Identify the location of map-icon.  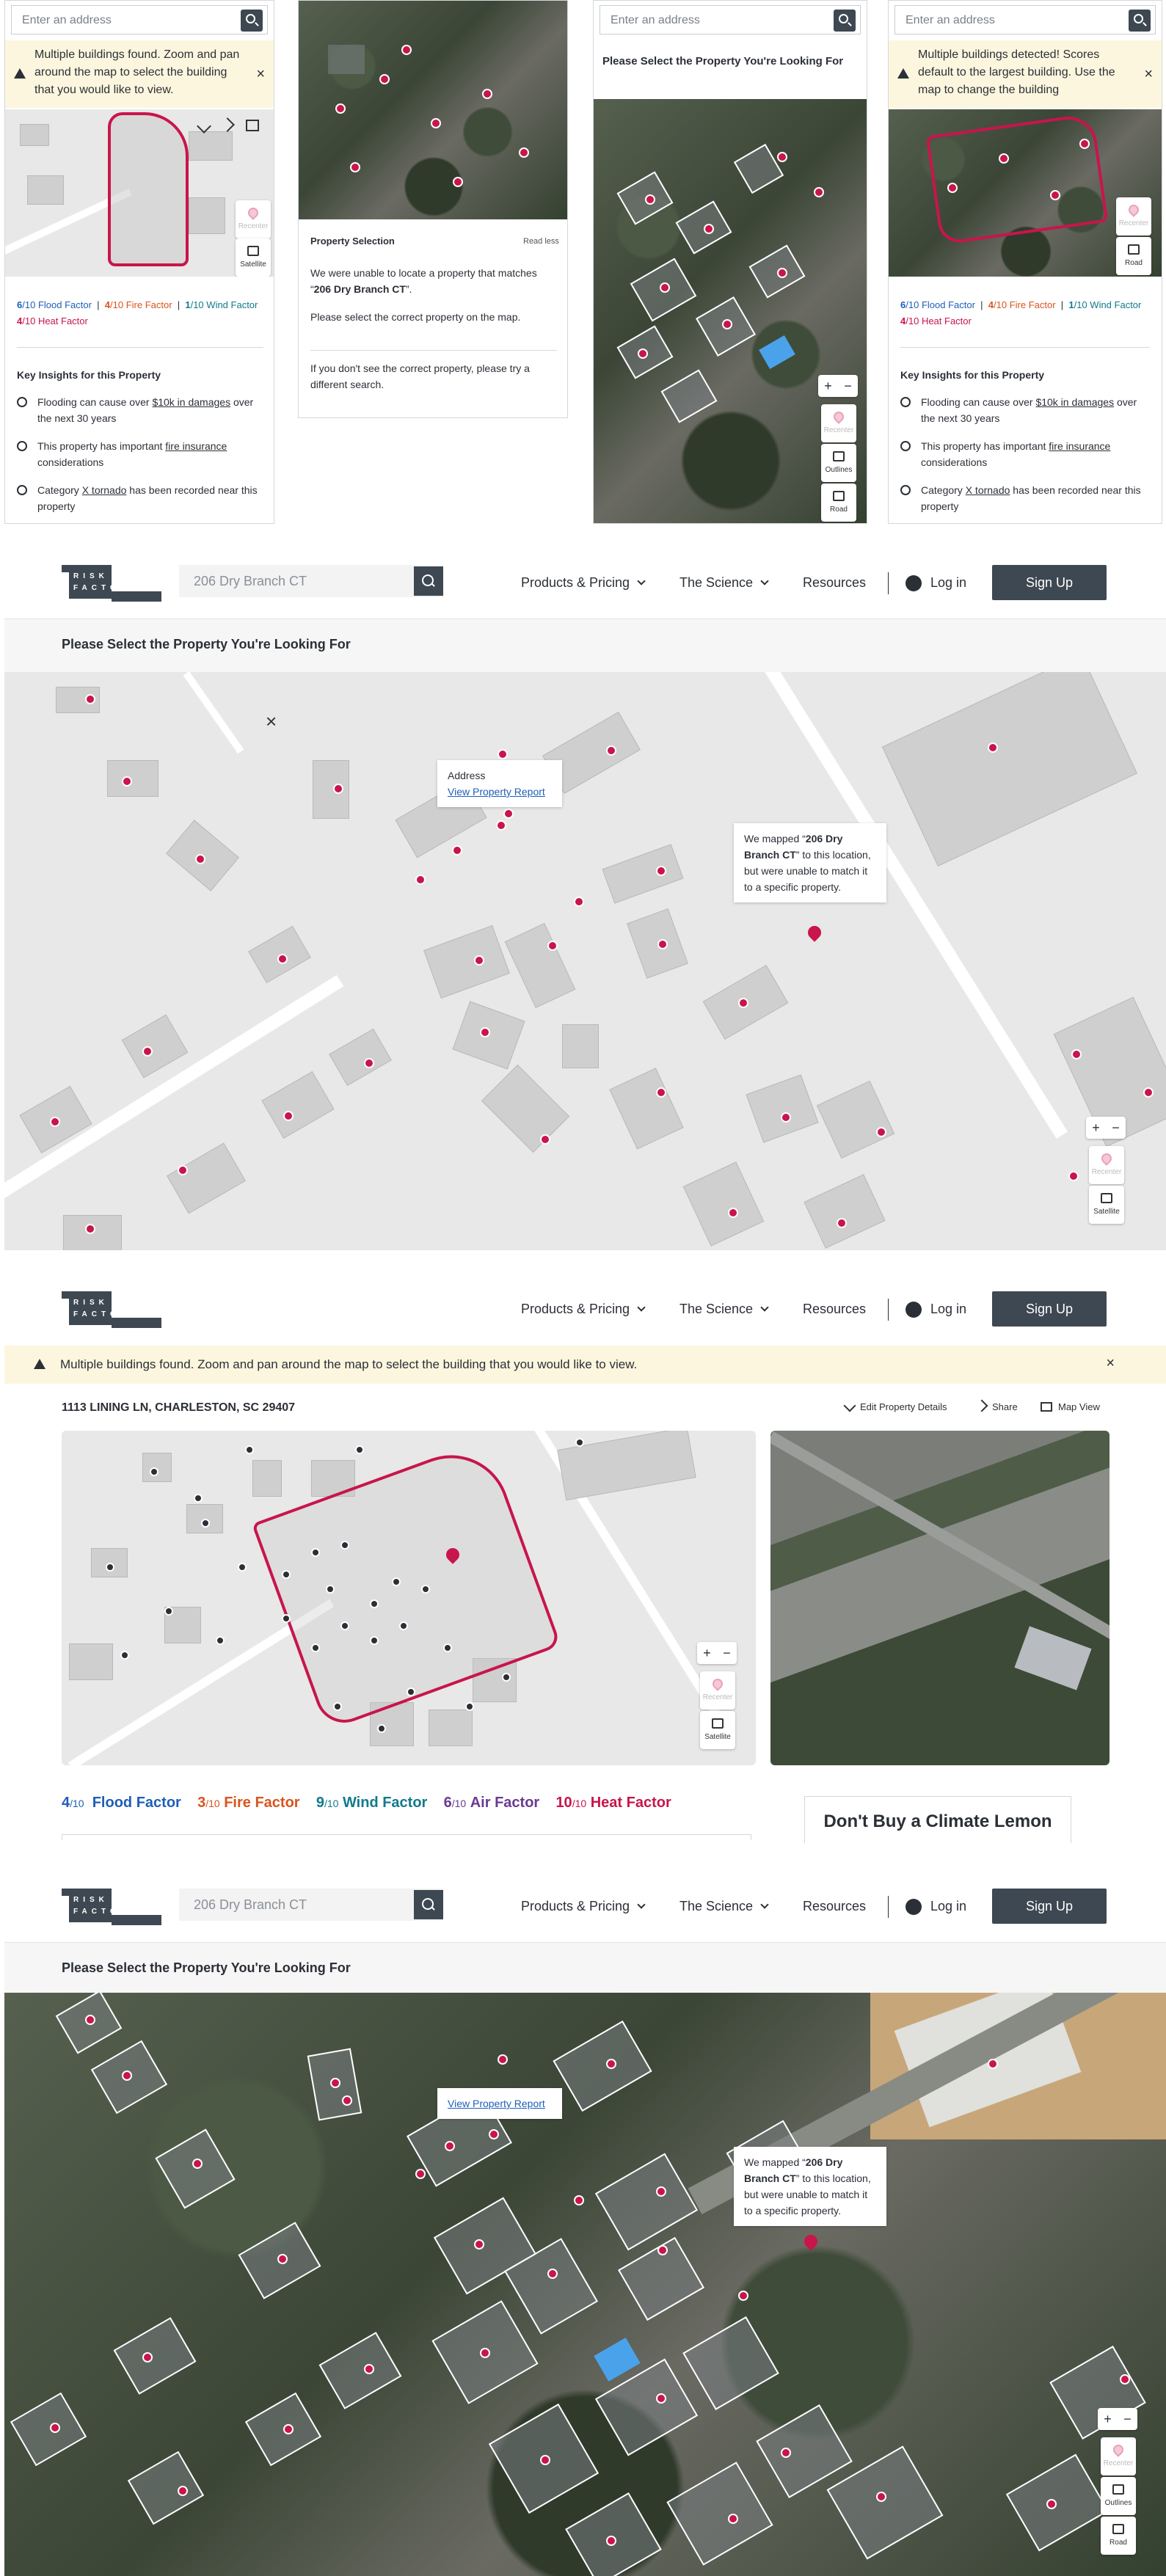
(252, 126).